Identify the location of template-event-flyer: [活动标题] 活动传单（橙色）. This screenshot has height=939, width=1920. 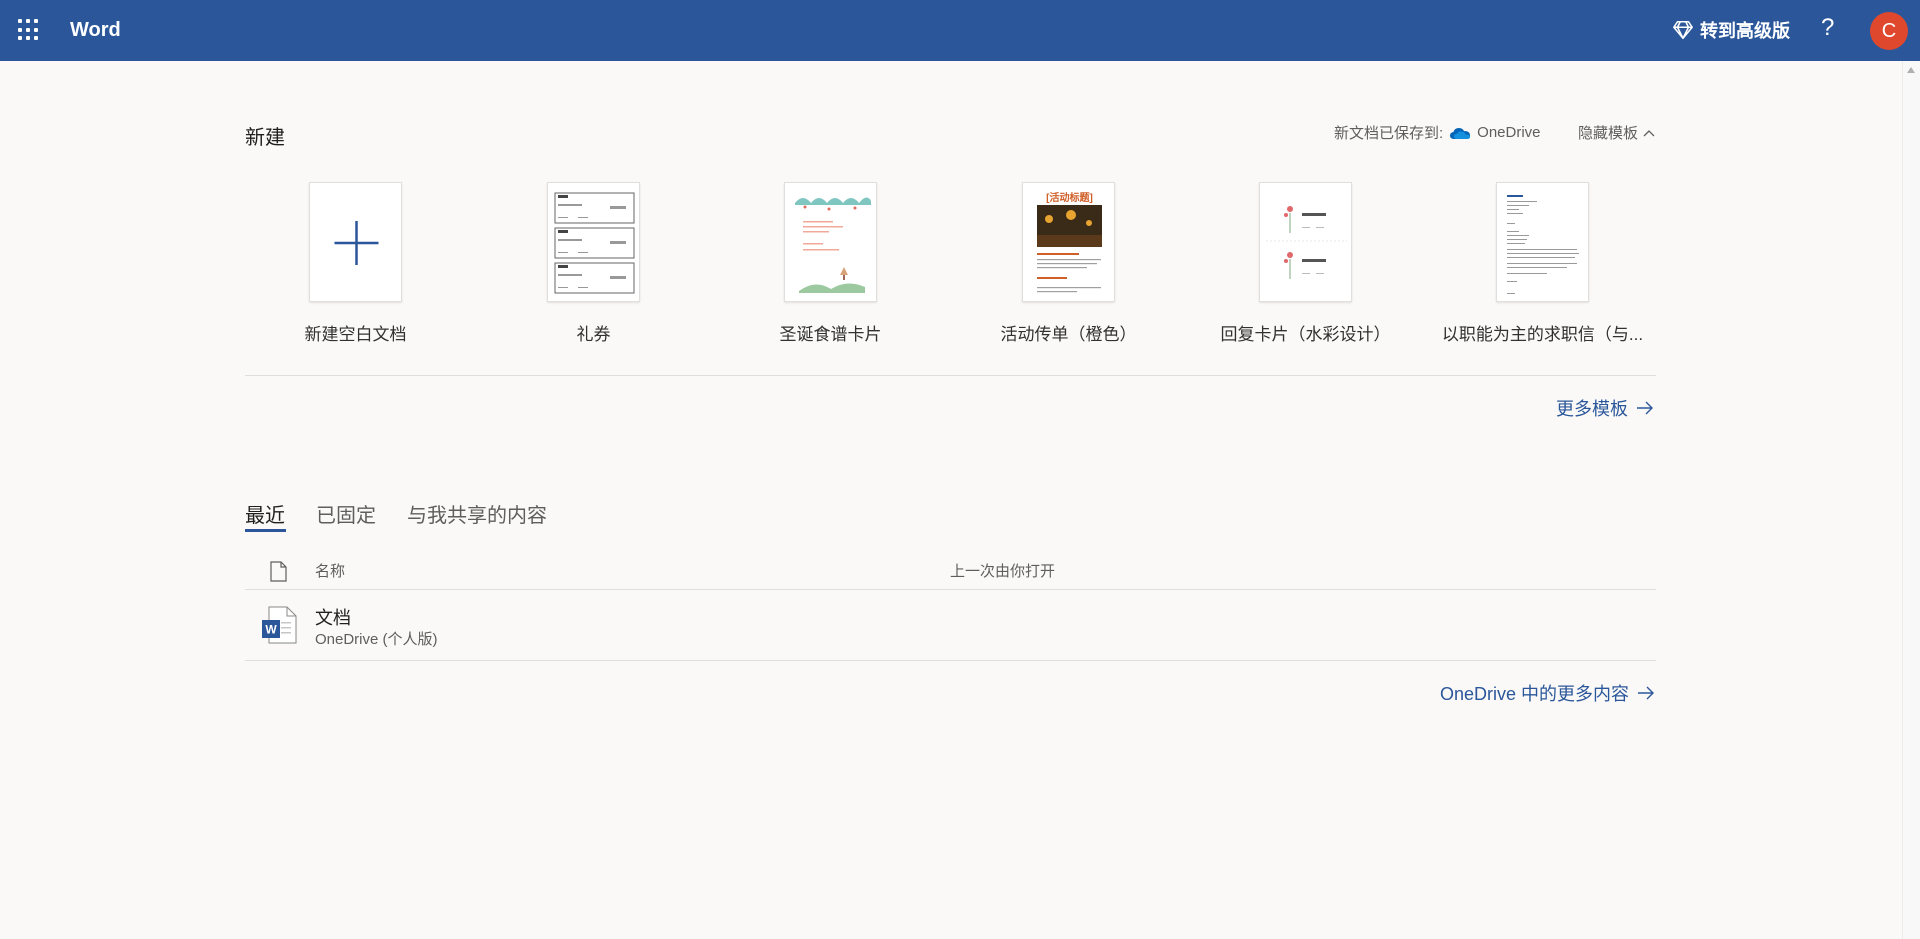
(1068, 263).